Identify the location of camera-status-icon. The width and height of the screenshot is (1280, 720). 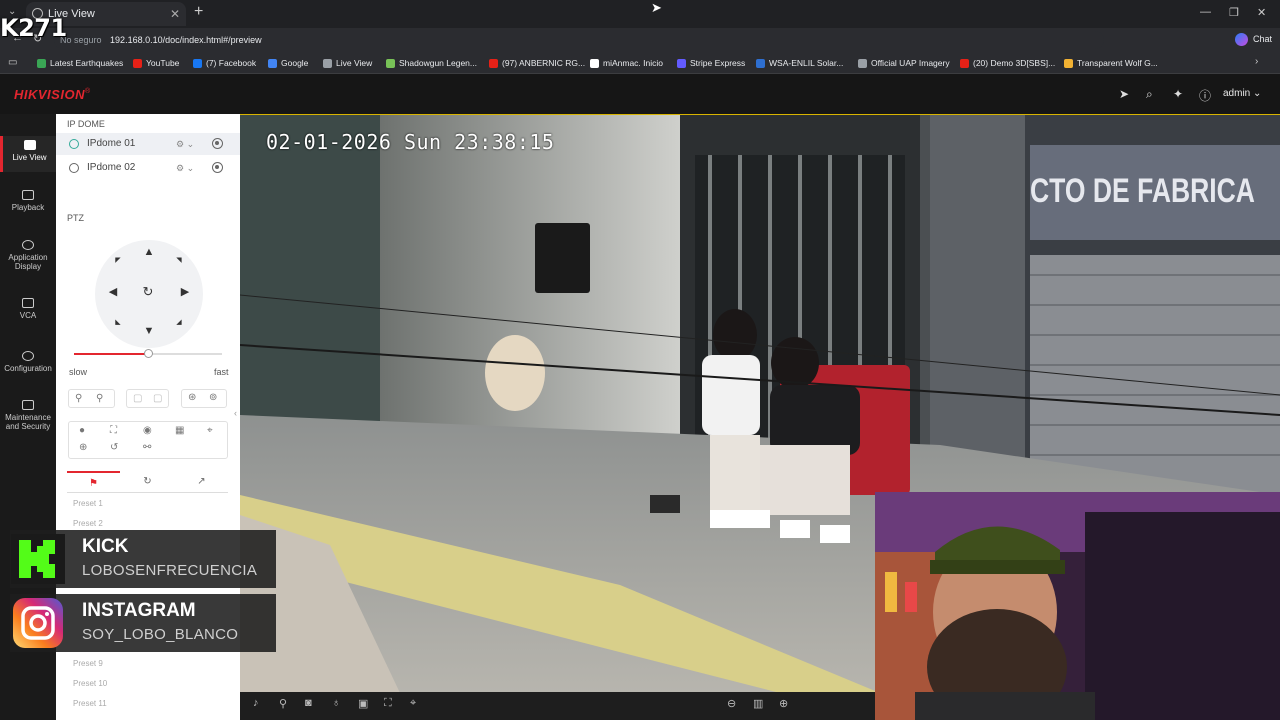
(74, 168).